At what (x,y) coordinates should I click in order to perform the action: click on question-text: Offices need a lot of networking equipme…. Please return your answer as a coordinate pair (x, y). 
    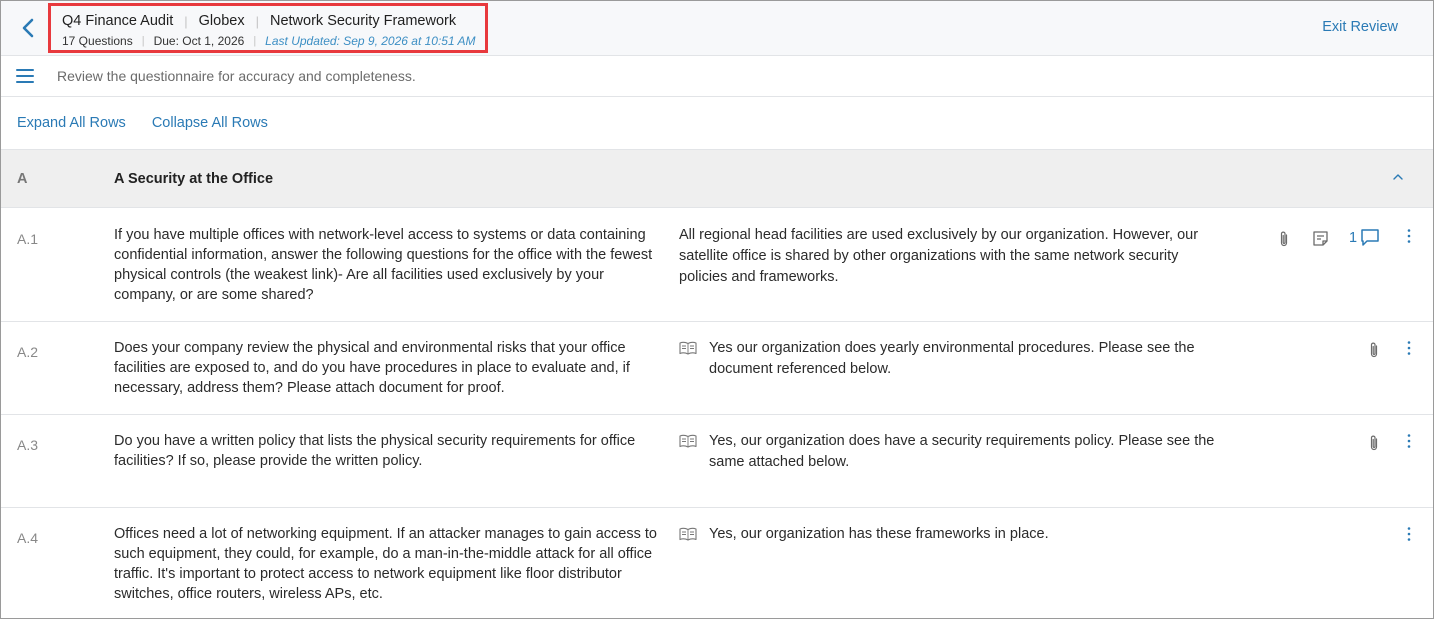
    Looking at the image, I should click on (385, 564).